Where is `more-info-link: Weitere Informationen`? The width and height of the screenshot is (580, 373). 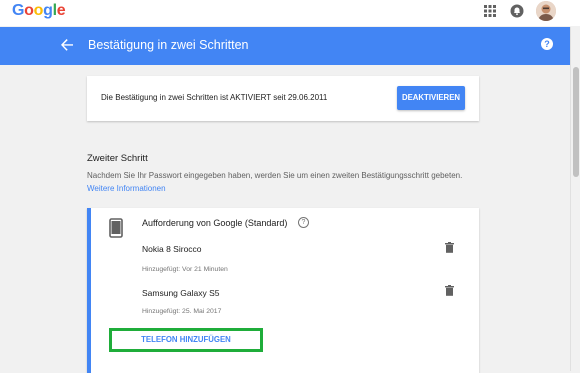 more-info-link: Weitere Informationen is located at coordinates (126, 188).